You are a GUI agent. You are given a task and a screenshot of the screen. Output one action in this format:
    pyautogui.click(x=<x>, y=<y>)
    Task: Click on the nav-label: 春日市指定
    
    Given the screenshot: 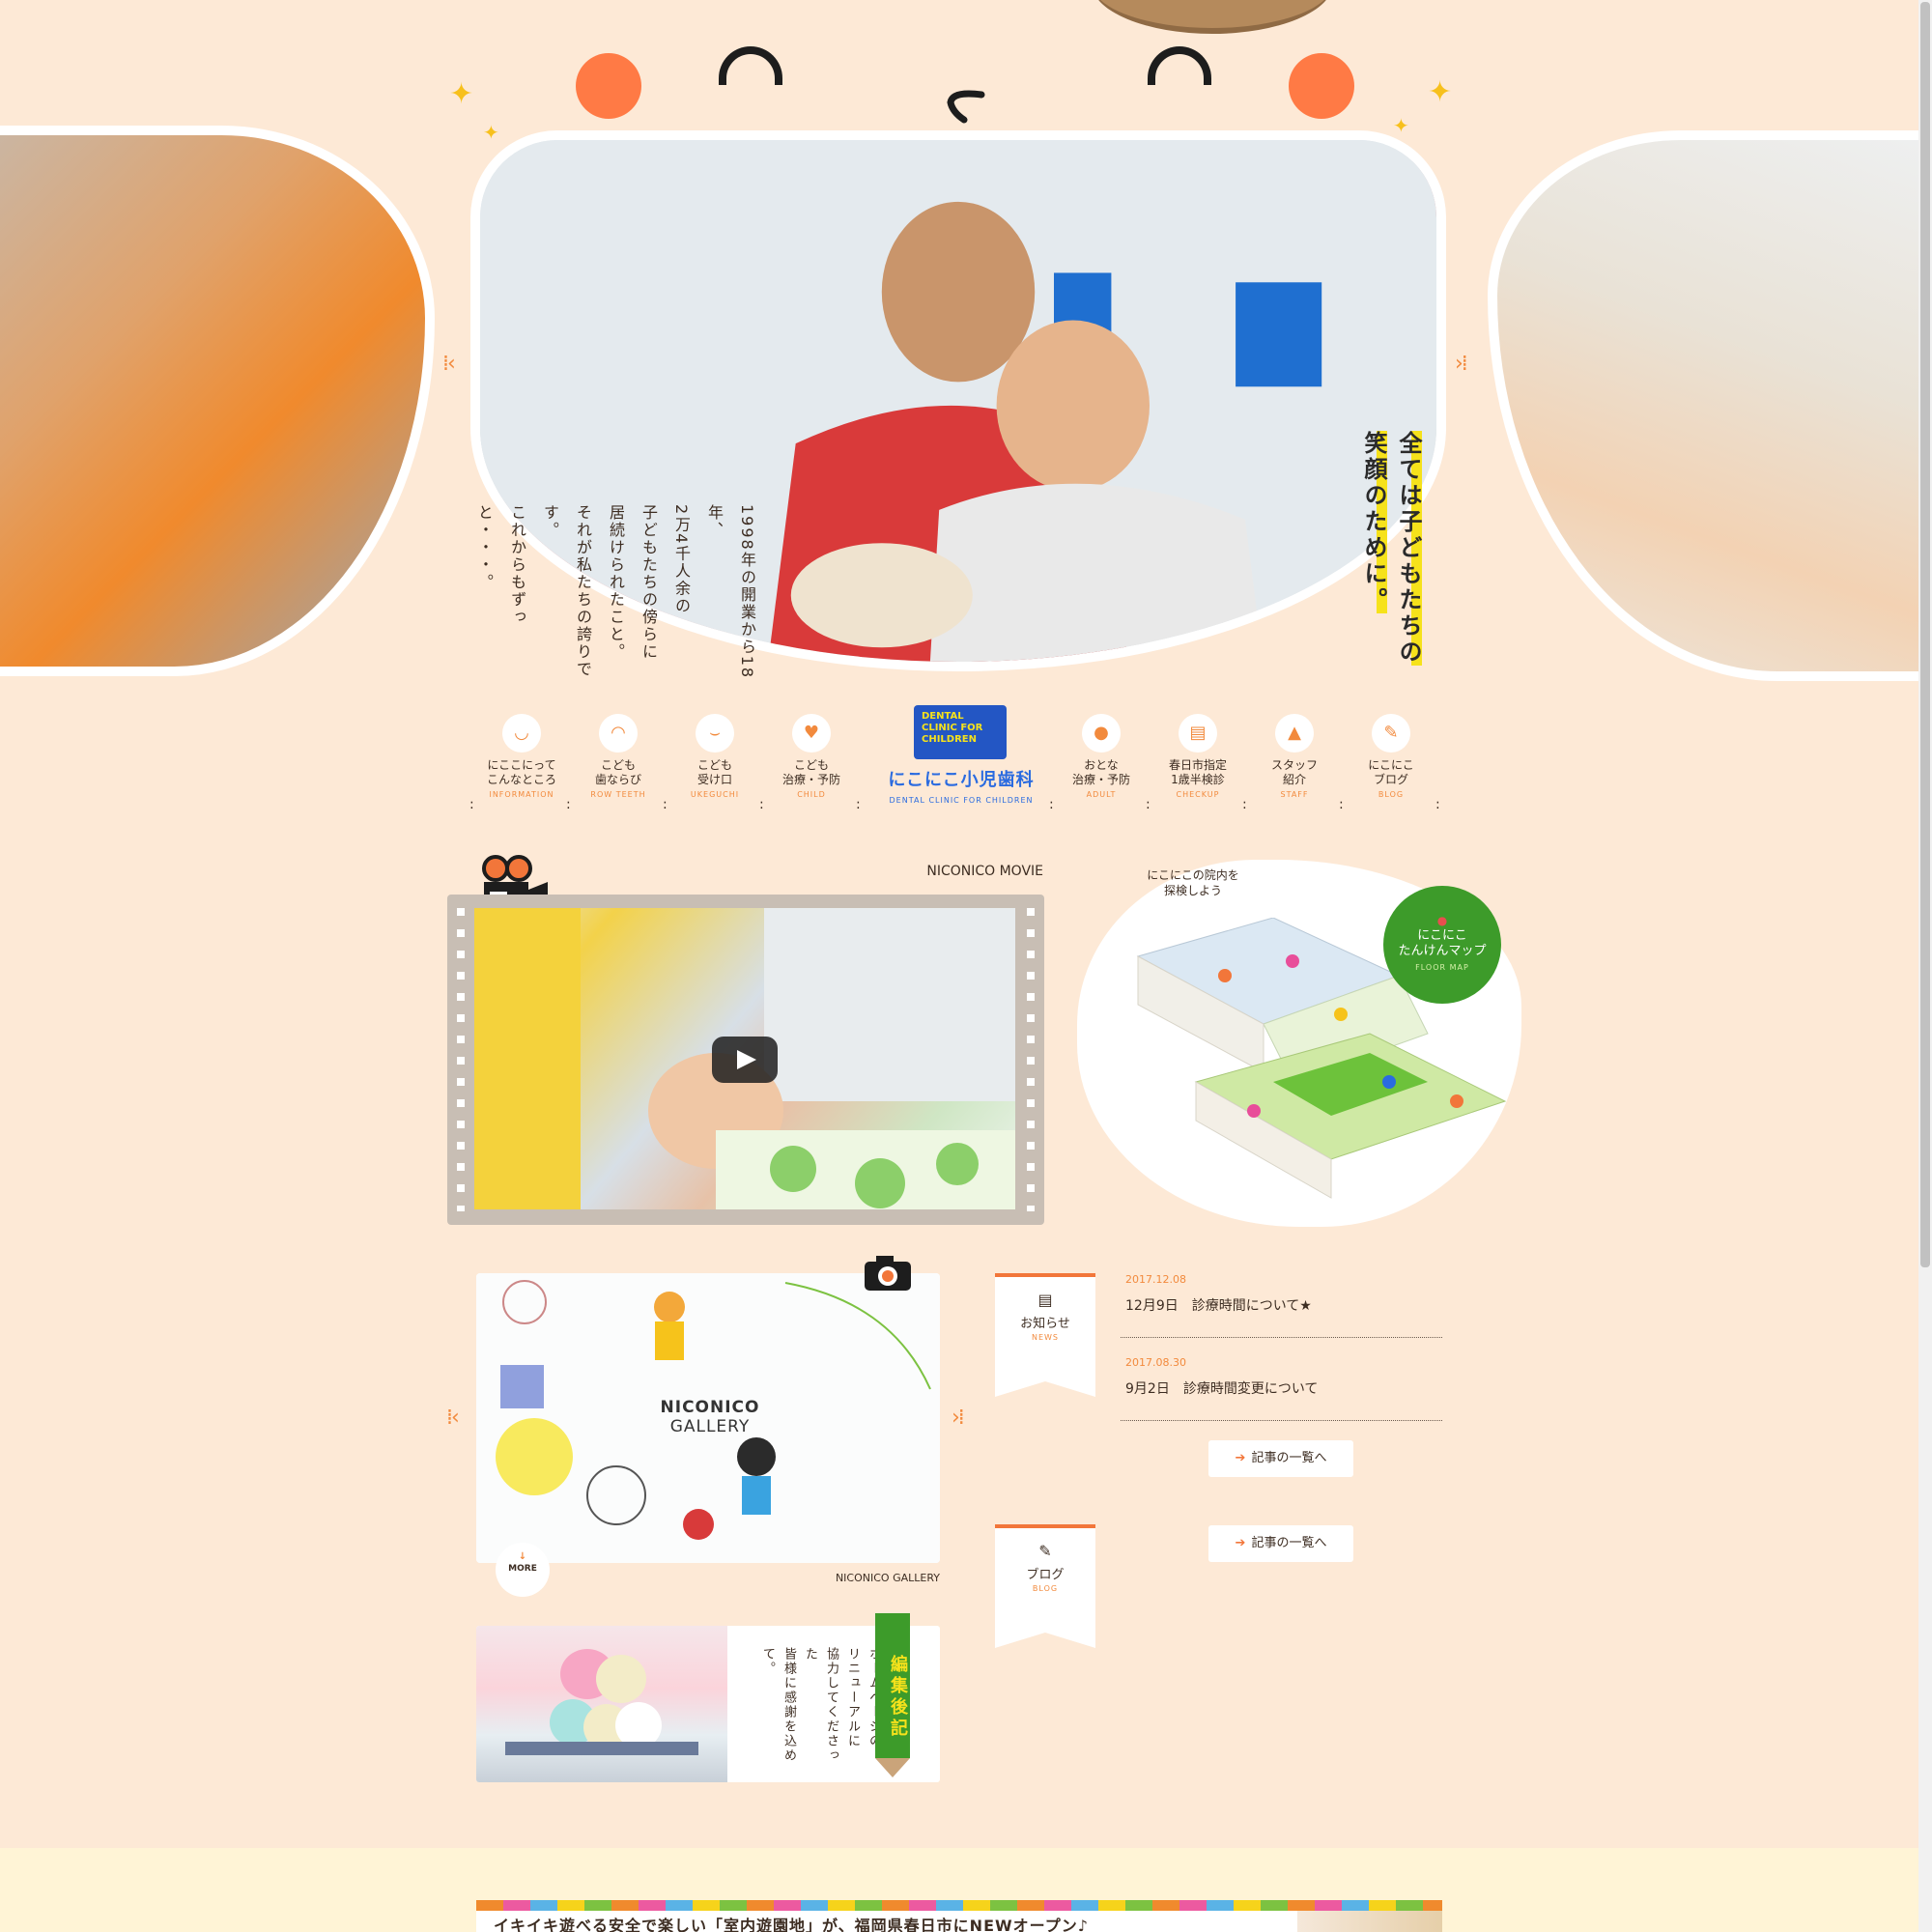 What is the action you would take?
    pyautogui.click(x=1197, y=765)
    